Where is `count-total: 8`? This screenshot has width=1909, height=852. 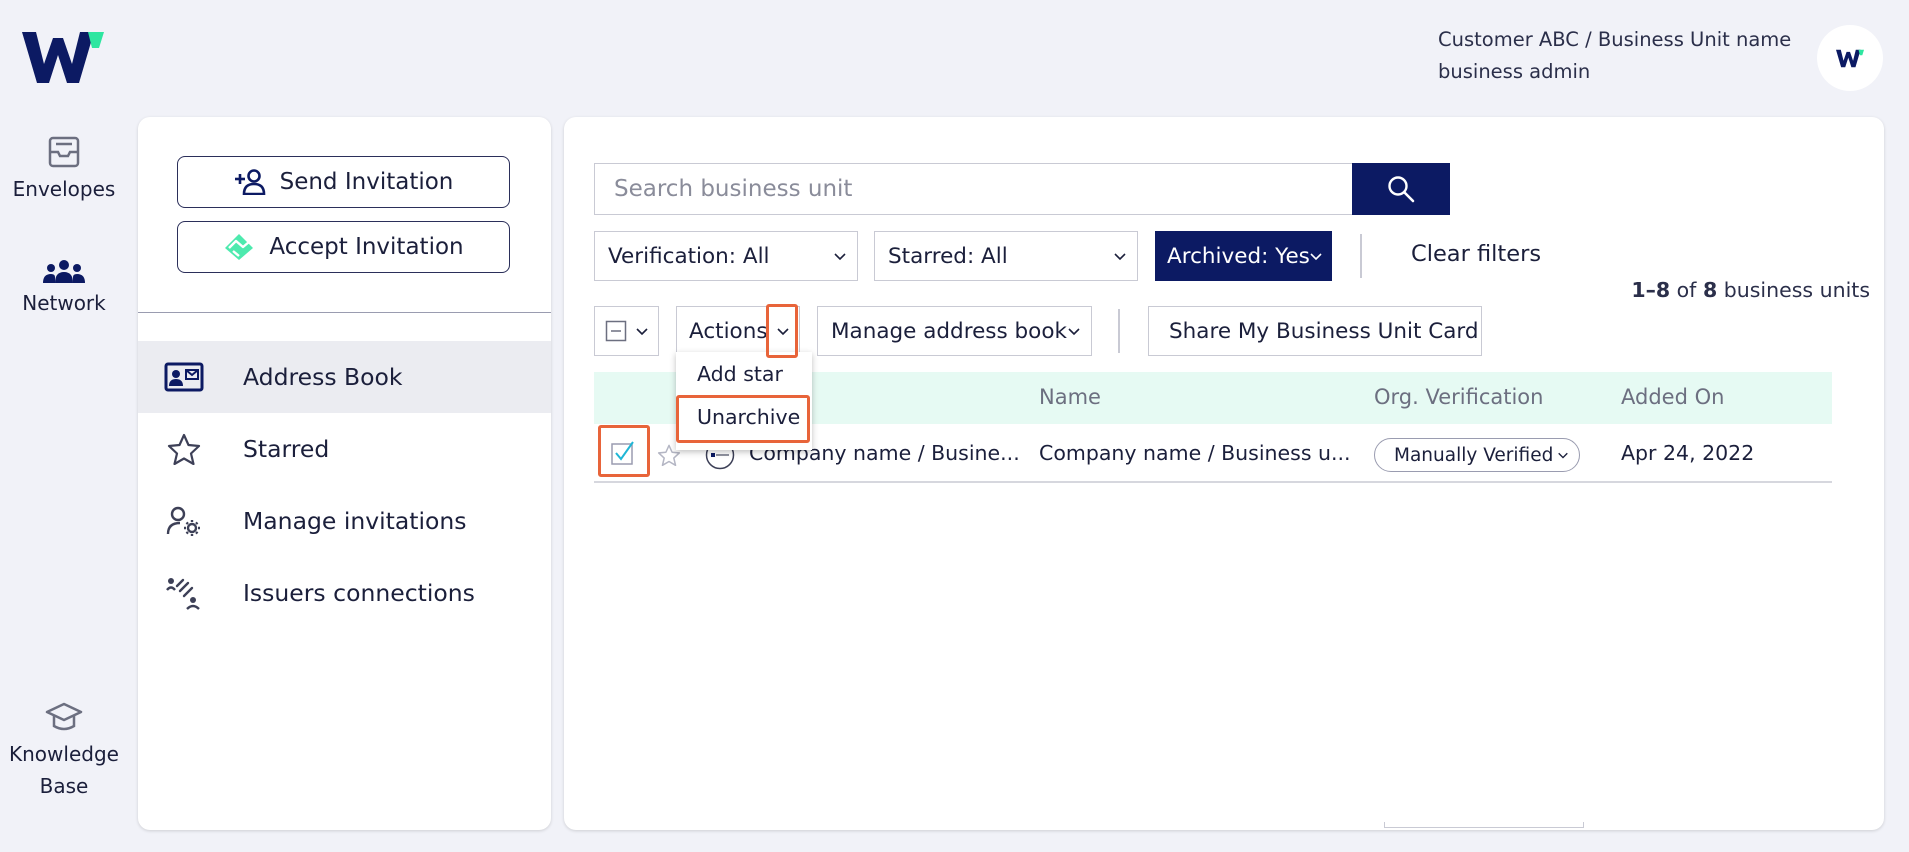
count-total: 8 is located at coordinates (1710, 290).